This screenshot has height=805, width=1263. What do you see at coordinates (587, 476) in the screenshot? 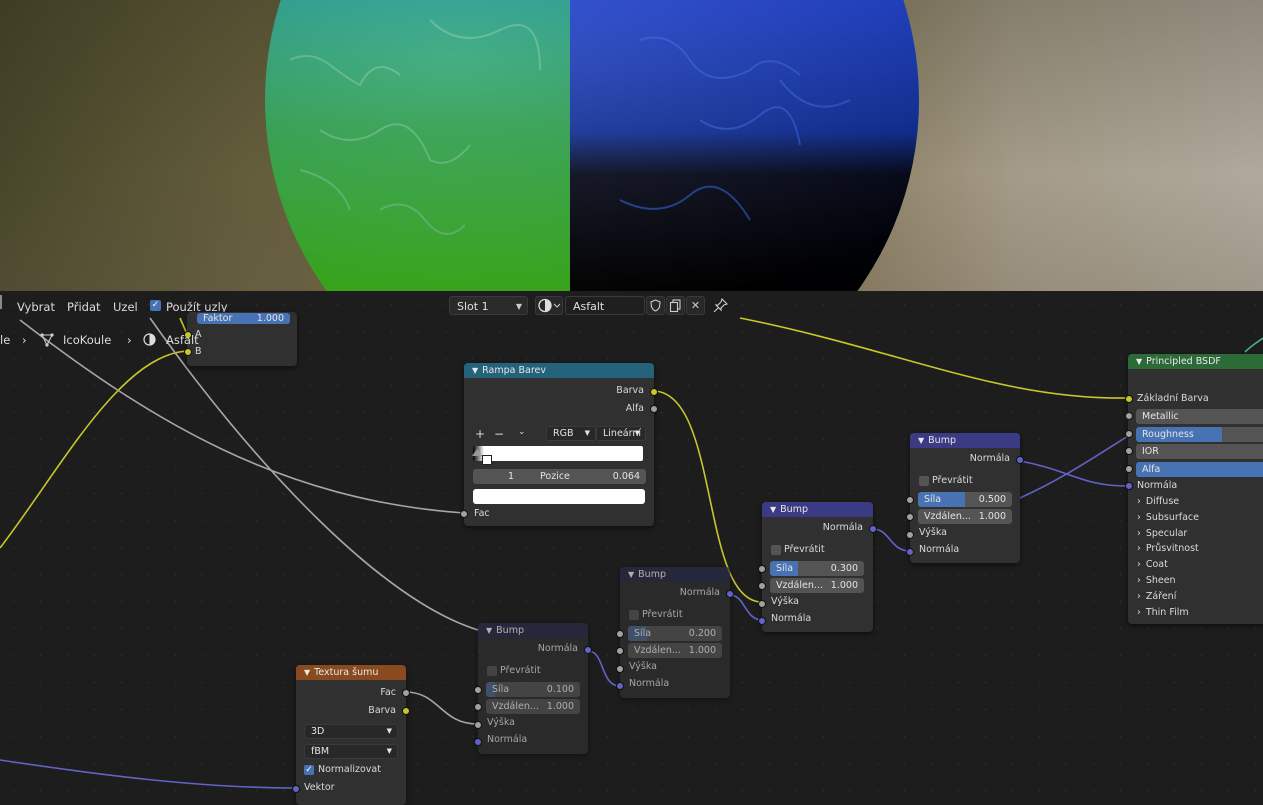
I see `position-field: Pozice 0.064` at bounding box center [587, 476].